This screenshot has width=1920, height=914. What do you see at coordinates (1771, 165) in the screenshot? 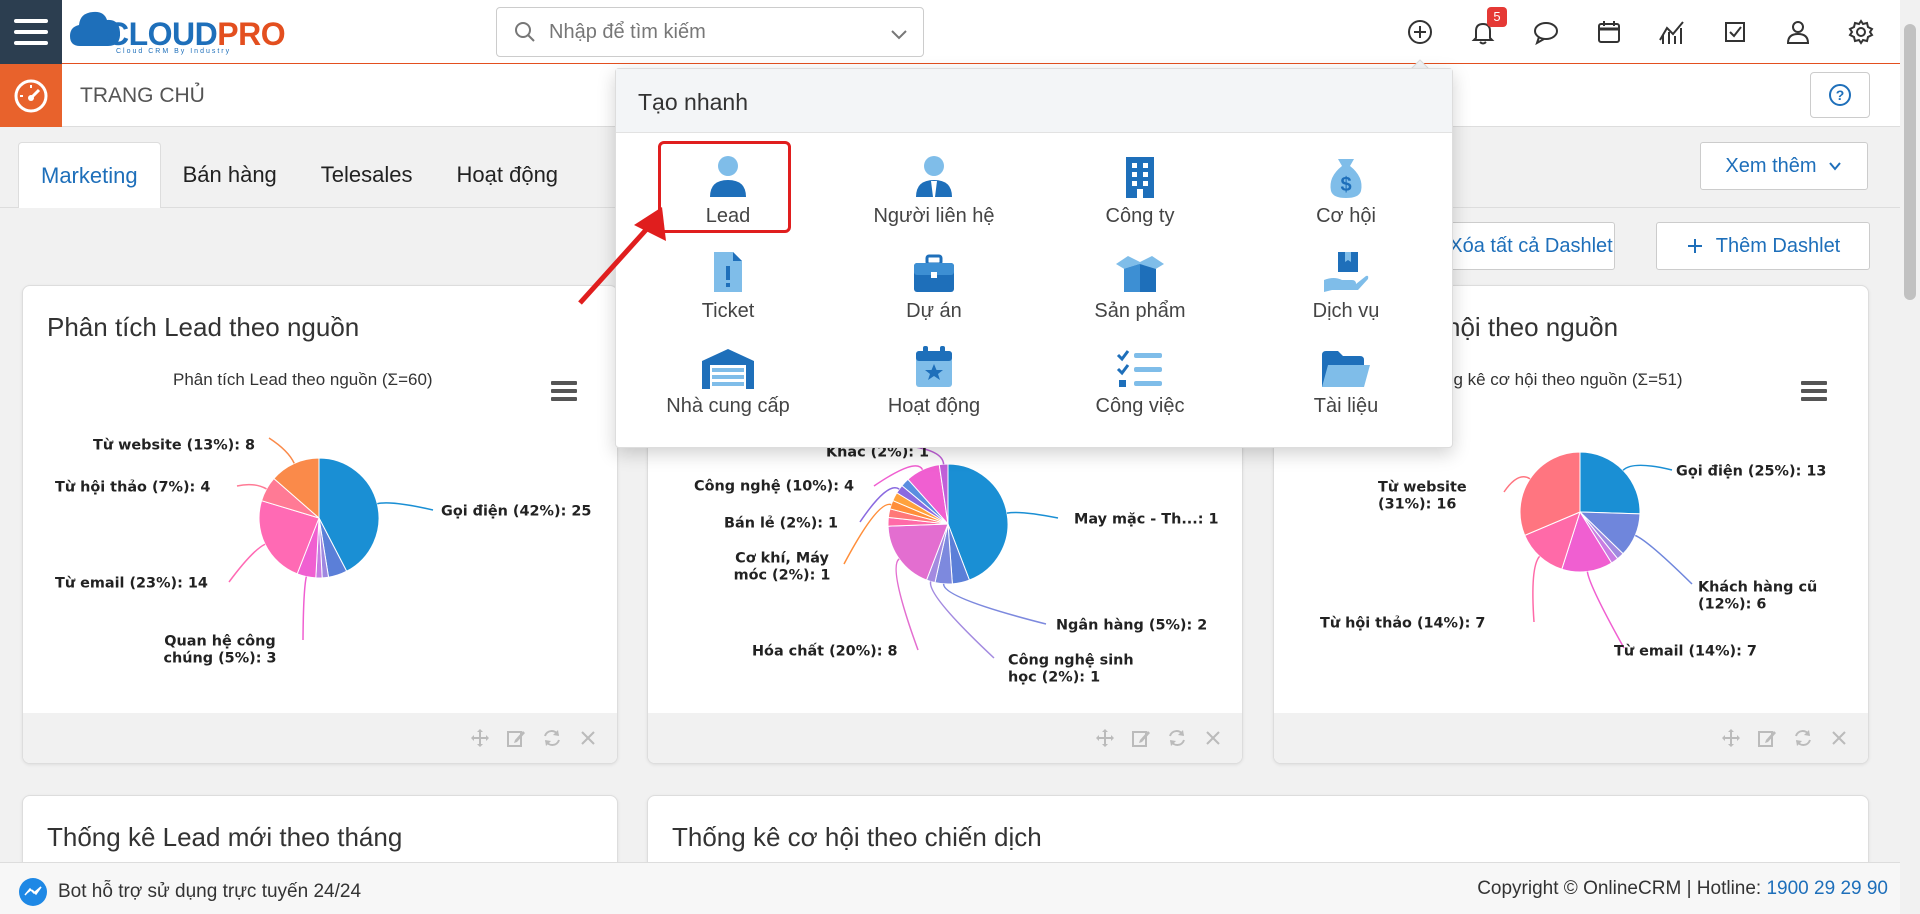
I see `see-more-label: Xem thêm` at bounding box center [1771, 165].